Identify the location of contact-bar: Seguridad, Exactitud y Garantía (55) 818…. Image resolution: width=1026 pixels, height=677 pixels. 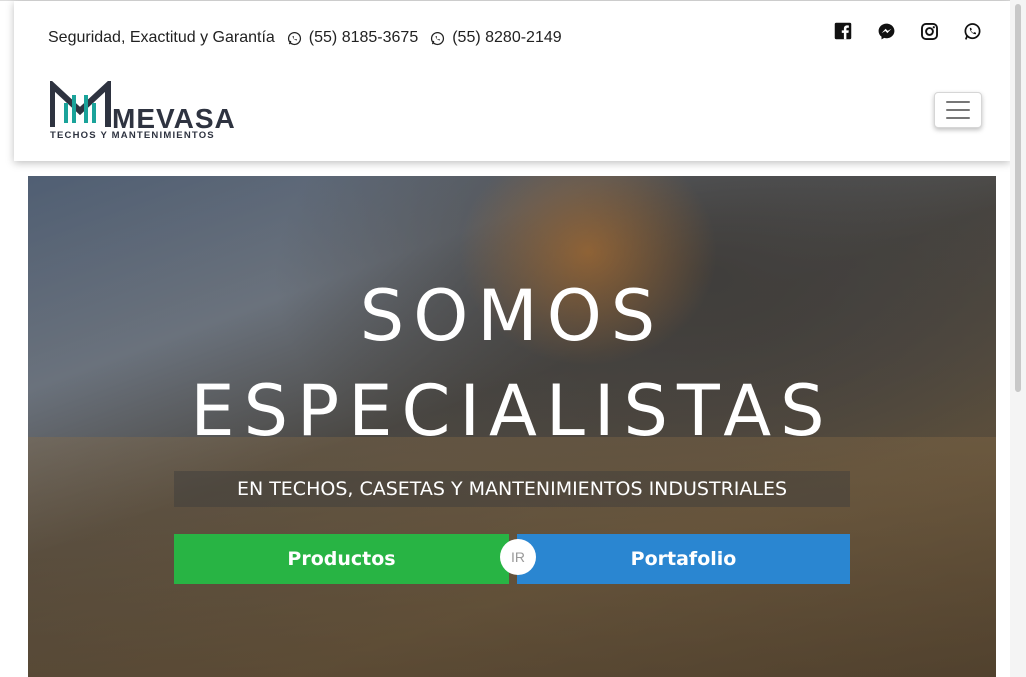
(305, 38).